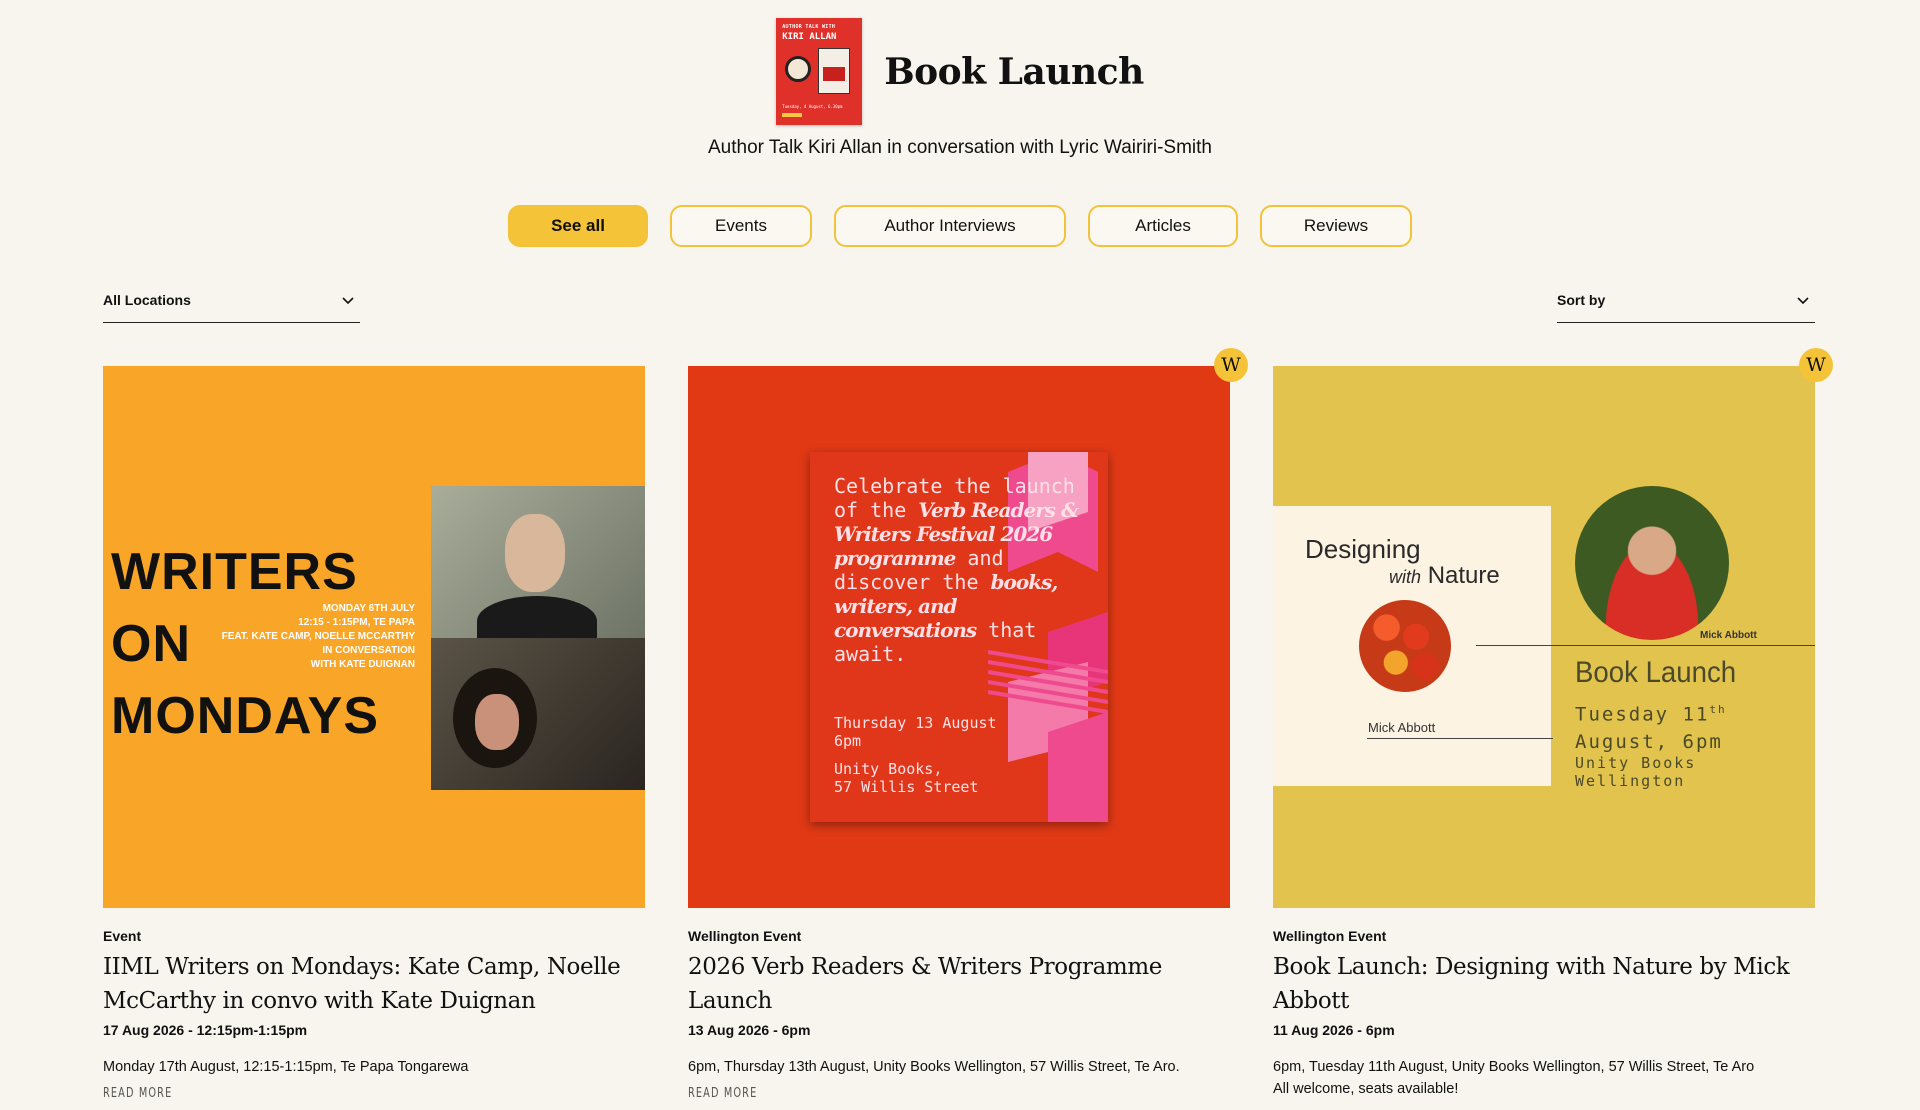 This screenshot has width=1920, height=1110. I want to click on filter-author-interviews: Author Interviews, so click(950, 226).